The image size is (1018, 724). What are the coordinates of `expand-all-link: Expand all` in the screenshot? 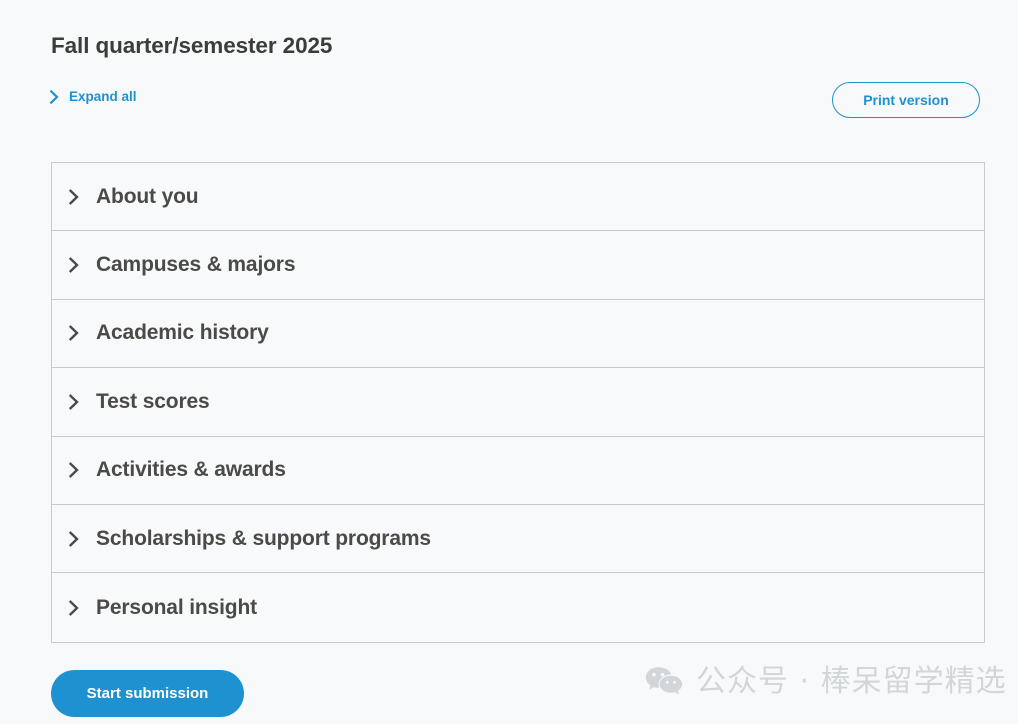 It's located at (93, 97).